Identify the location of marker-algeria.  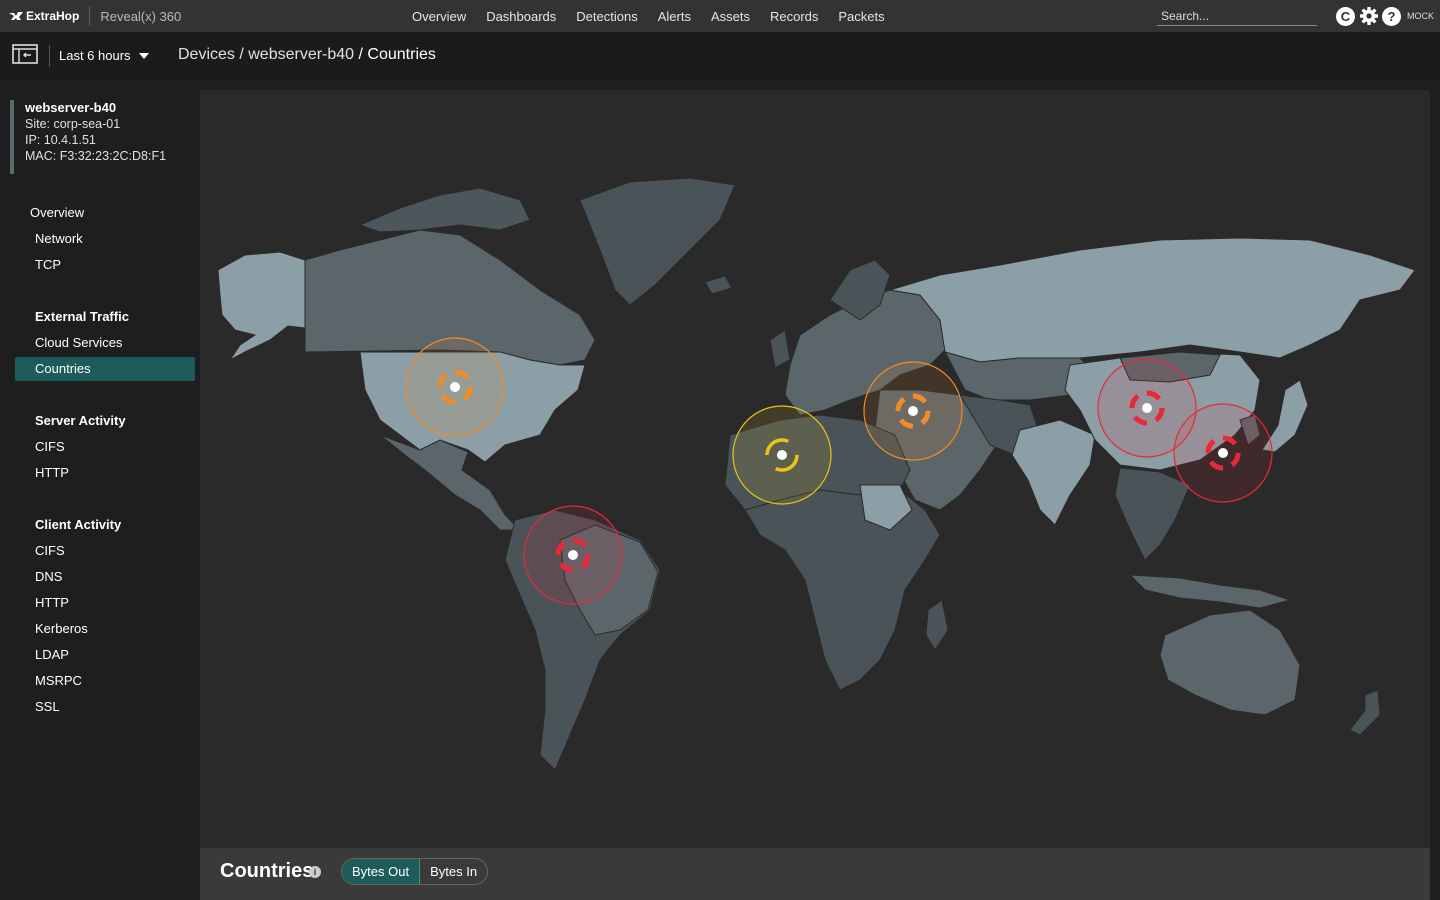
(782, 455).